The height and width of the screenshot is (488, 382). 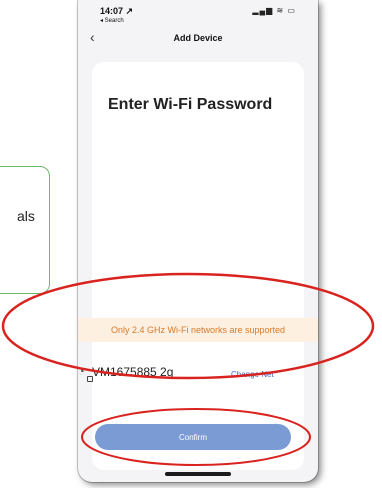 I want to click on status-time: 14:07 ↗, so click(x=117, y=11).